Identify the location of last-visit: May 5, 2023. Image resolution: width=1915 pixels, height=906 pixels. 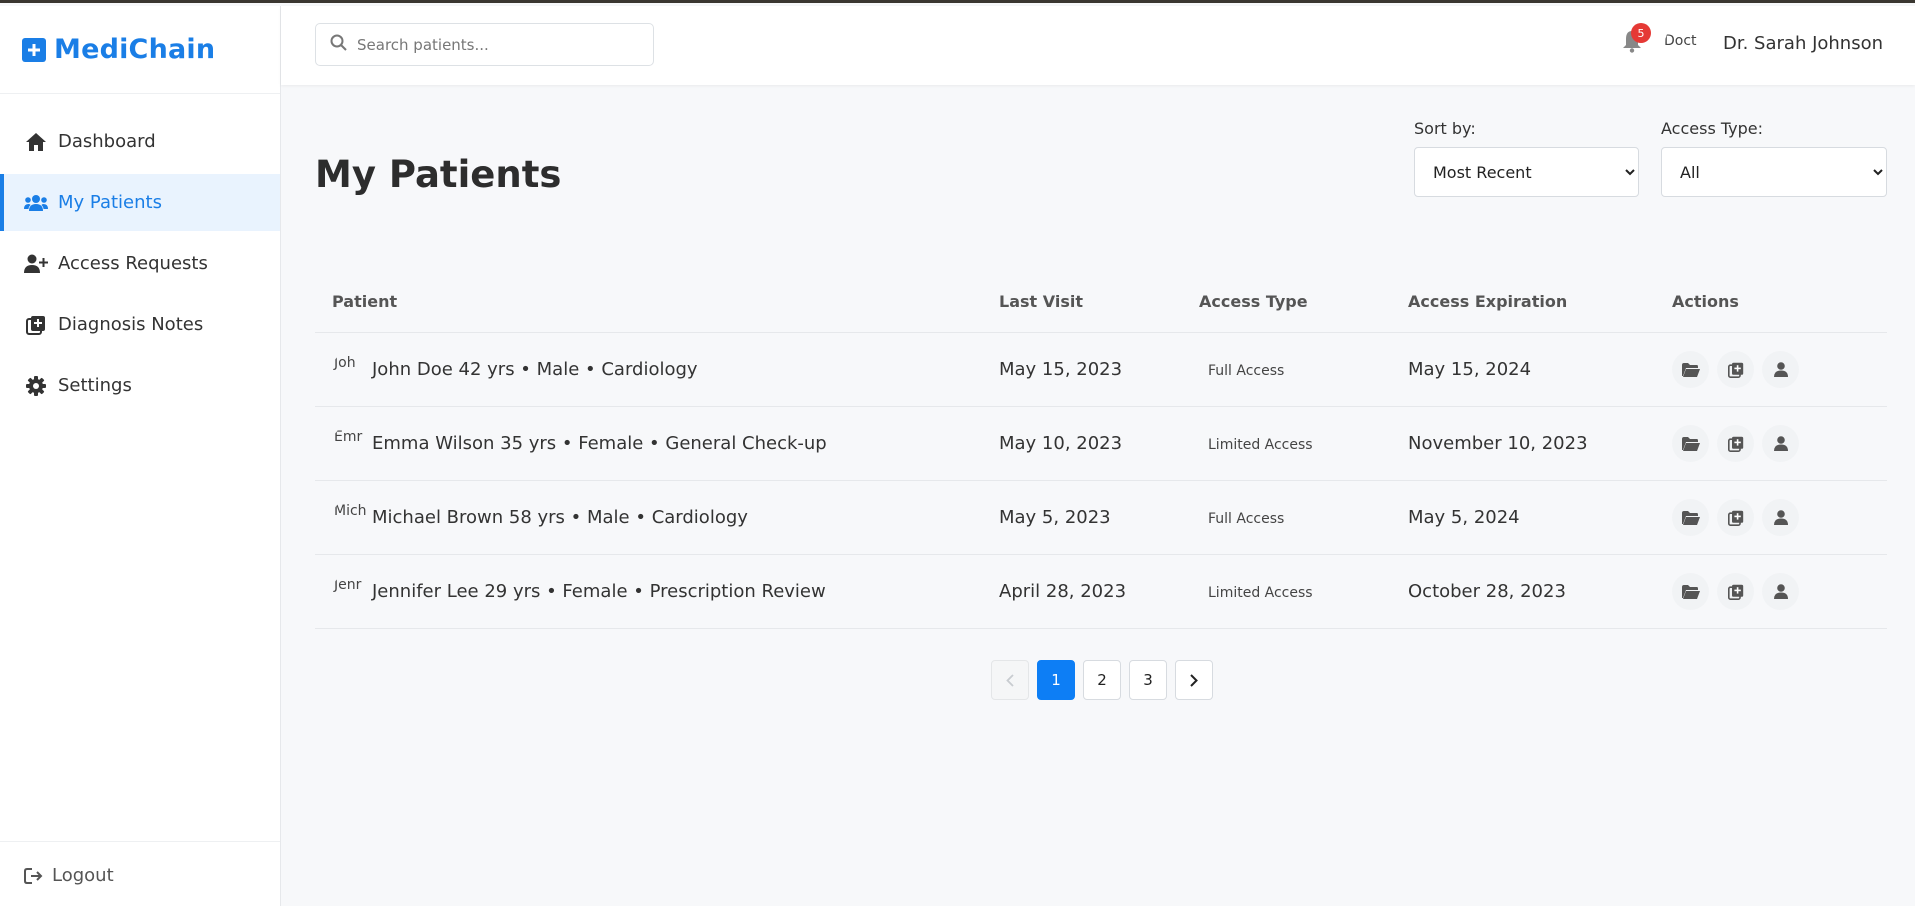
(1055, 517).